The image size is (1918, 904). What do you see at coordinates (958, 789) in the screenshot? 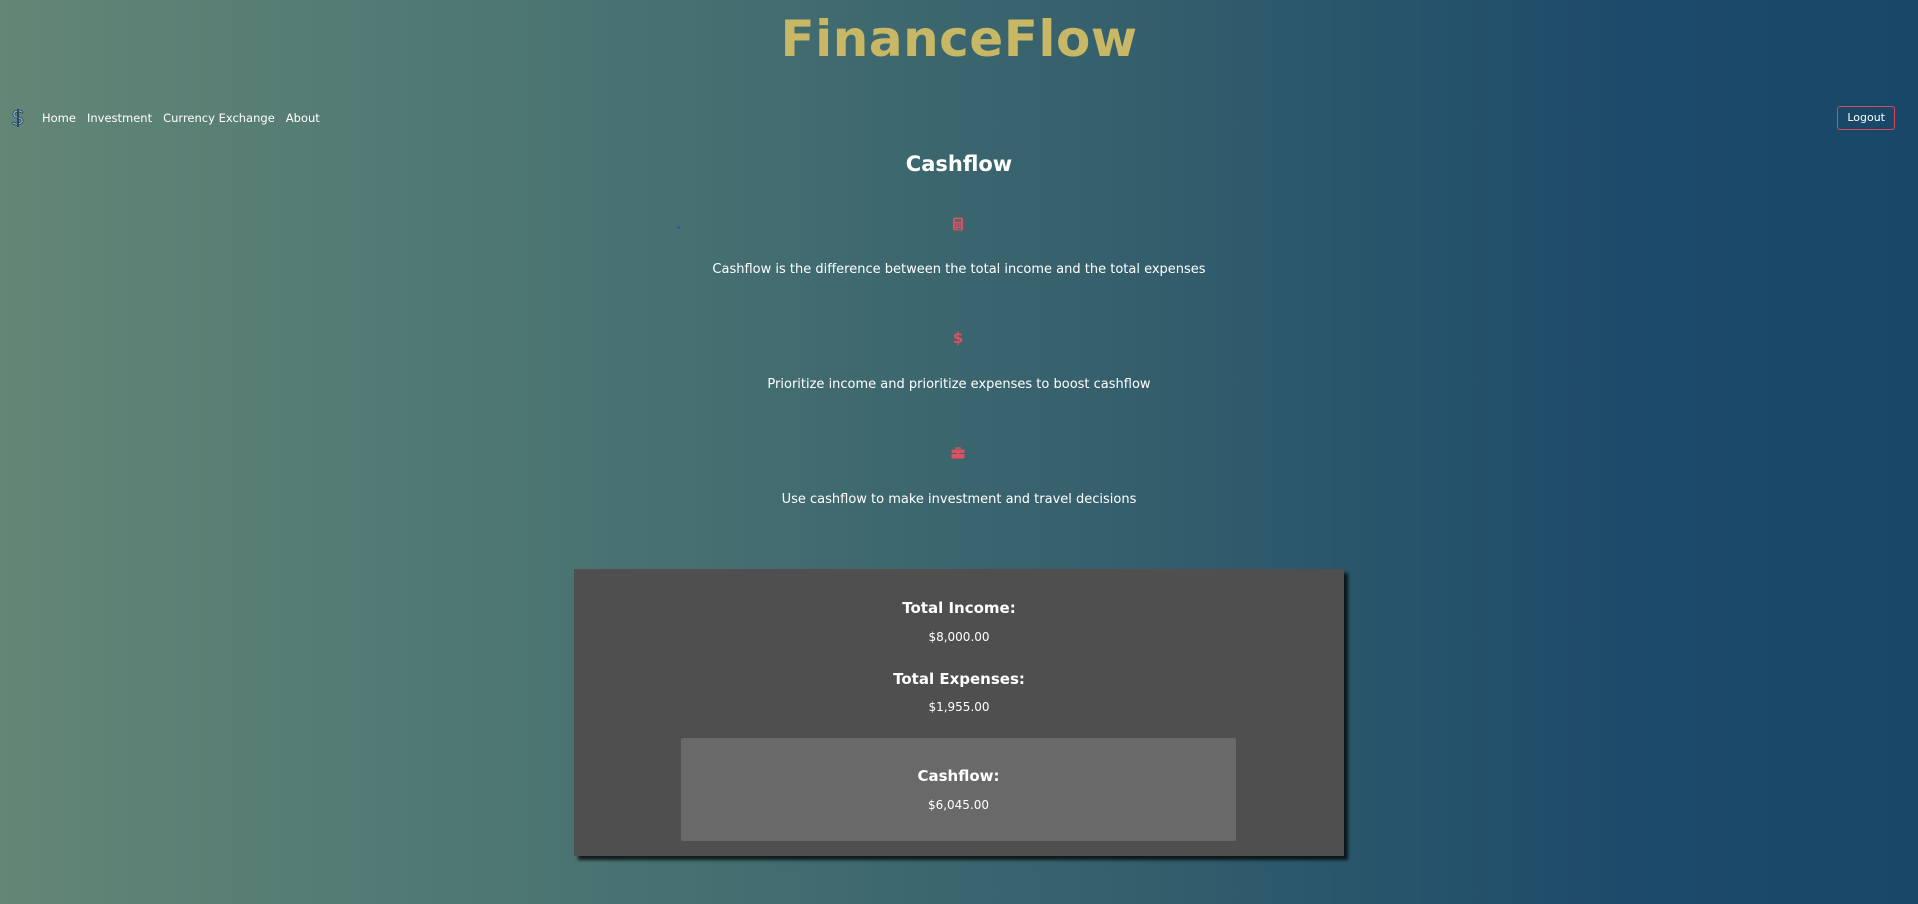
I see `cashflow-result-box: Cashflow: $6,045.00` at bounding box center [958, 789].